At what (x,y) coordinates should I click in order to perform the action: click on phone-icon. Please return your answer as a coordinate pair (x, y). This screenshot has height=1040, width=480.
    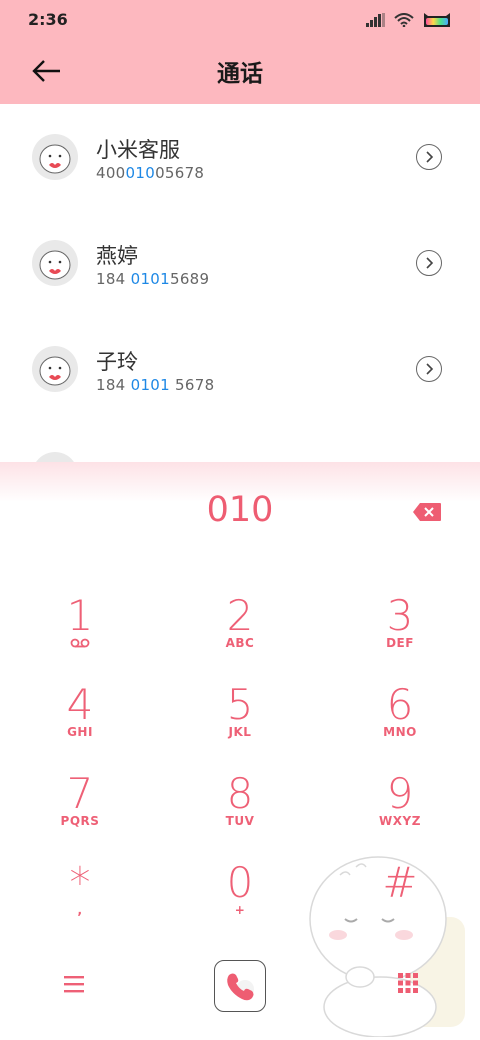
    Looking at the image, I should click on (240, 987).